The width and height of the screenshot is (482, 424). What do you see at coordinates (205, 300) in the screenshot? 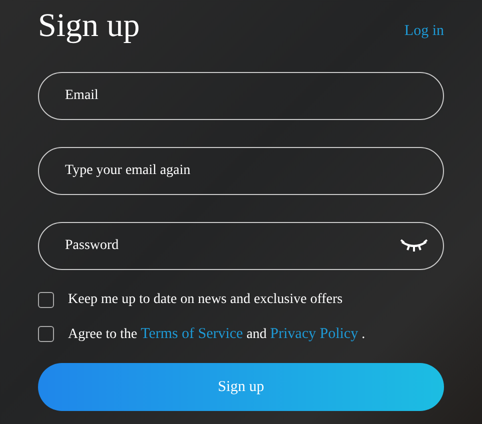
I see `checkbox-label: Keep me up to date on news and exclusive offers` at bounding box center [205, 300].